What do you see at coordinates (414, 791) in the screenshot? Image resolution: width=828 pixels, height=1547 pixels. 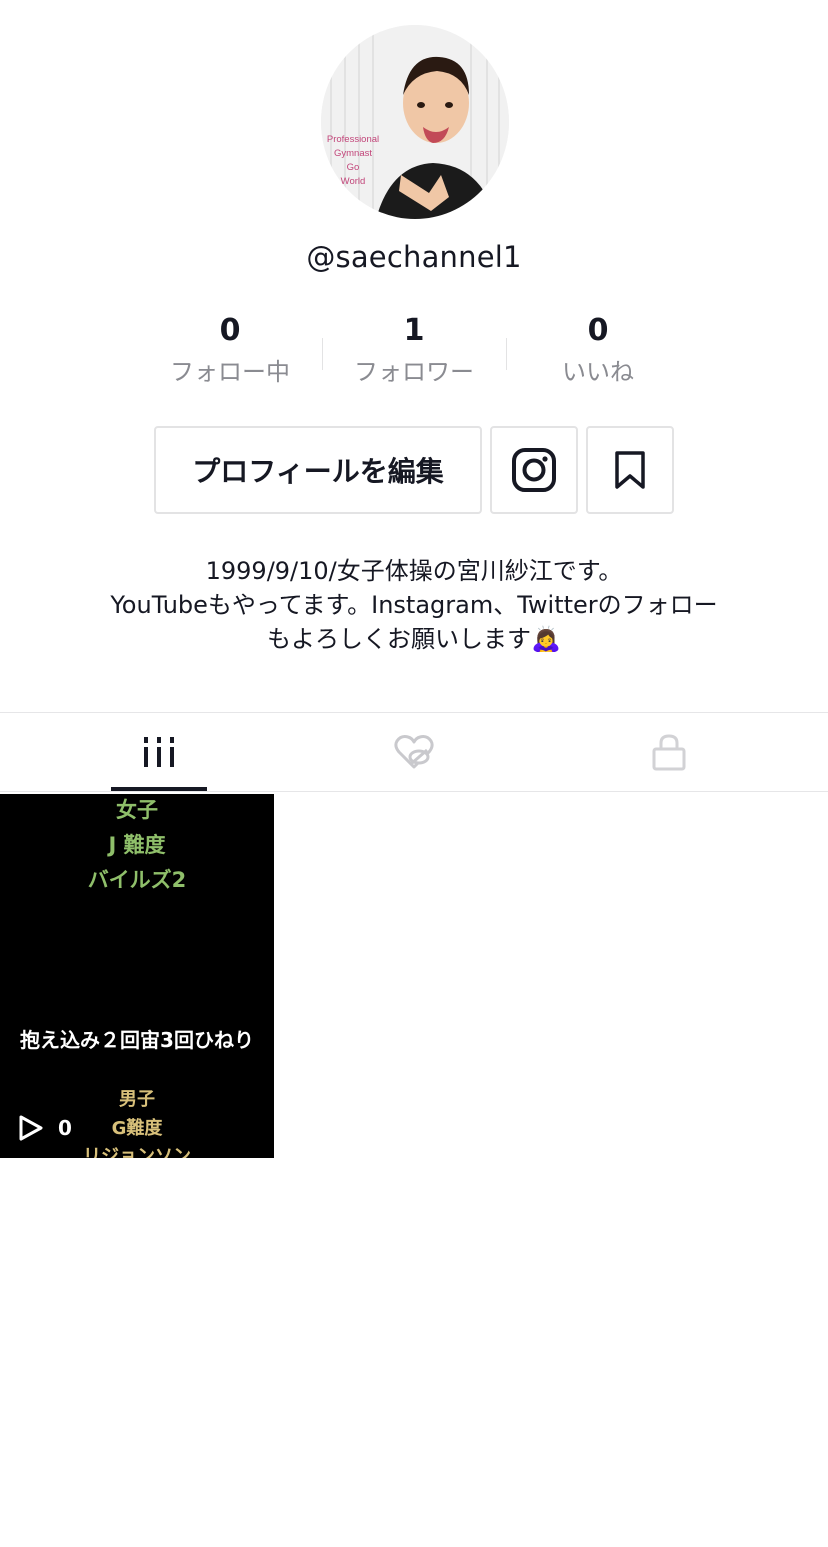 I see `tabs-divider` at bounding box center [414, 791].